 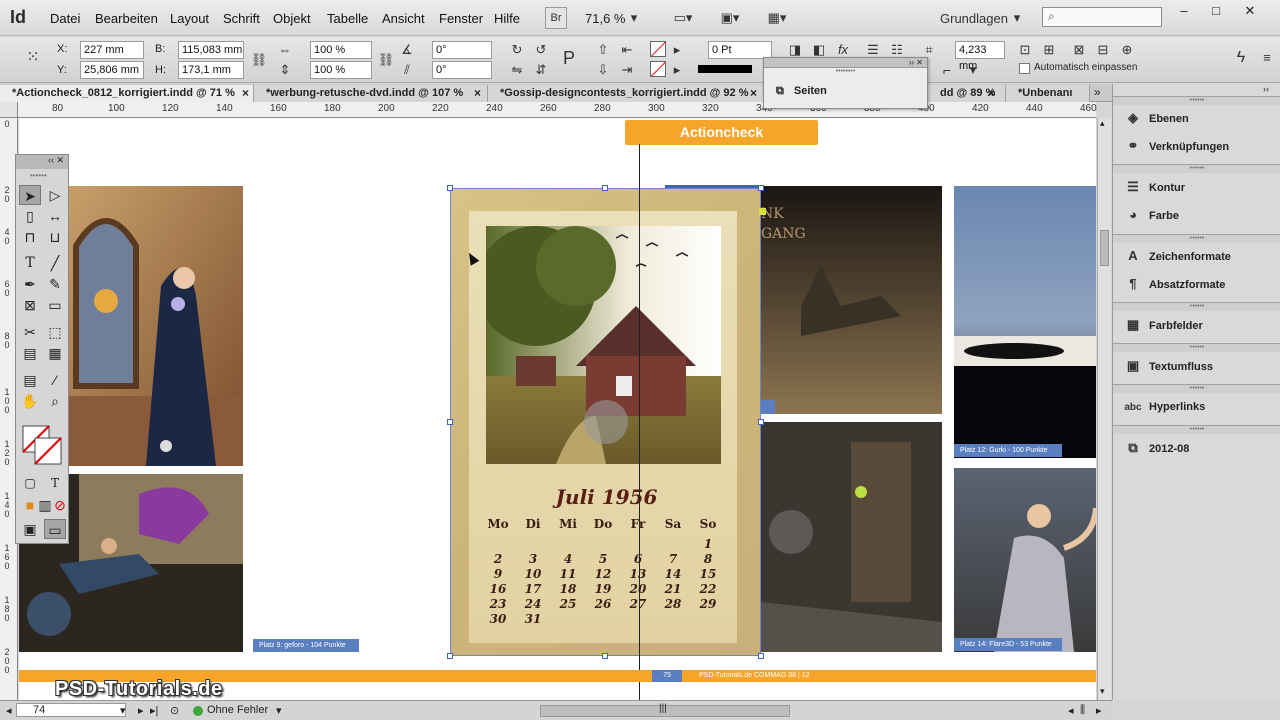 What do you see at coordinates (341, 70) in the screenshot?
I see `scale-y-field: 100 %` at bounding box center [341, 70].